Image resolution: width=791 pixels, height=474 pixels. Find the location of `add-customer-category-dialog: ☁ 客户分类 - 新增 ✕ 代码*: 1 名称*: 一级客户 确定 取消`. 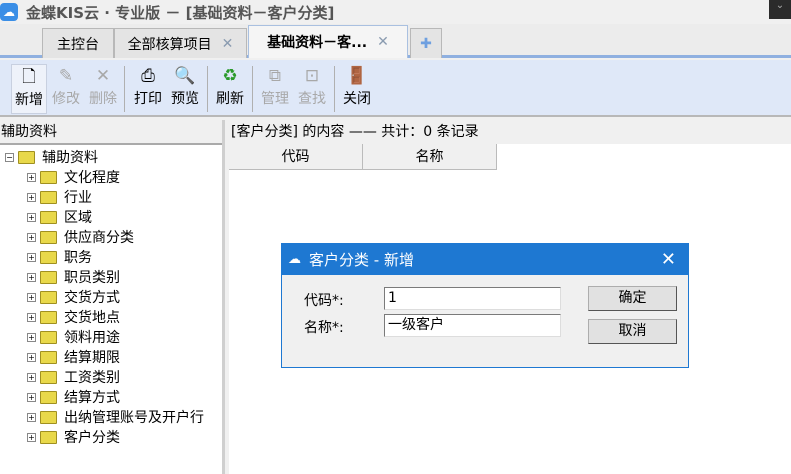

add-customer-category-dialog: ☁ 客户分类 - 新增 ✕ 代码*: 1 名称*: 一级客户 确定 取消 is located at coordinates (485, 305).